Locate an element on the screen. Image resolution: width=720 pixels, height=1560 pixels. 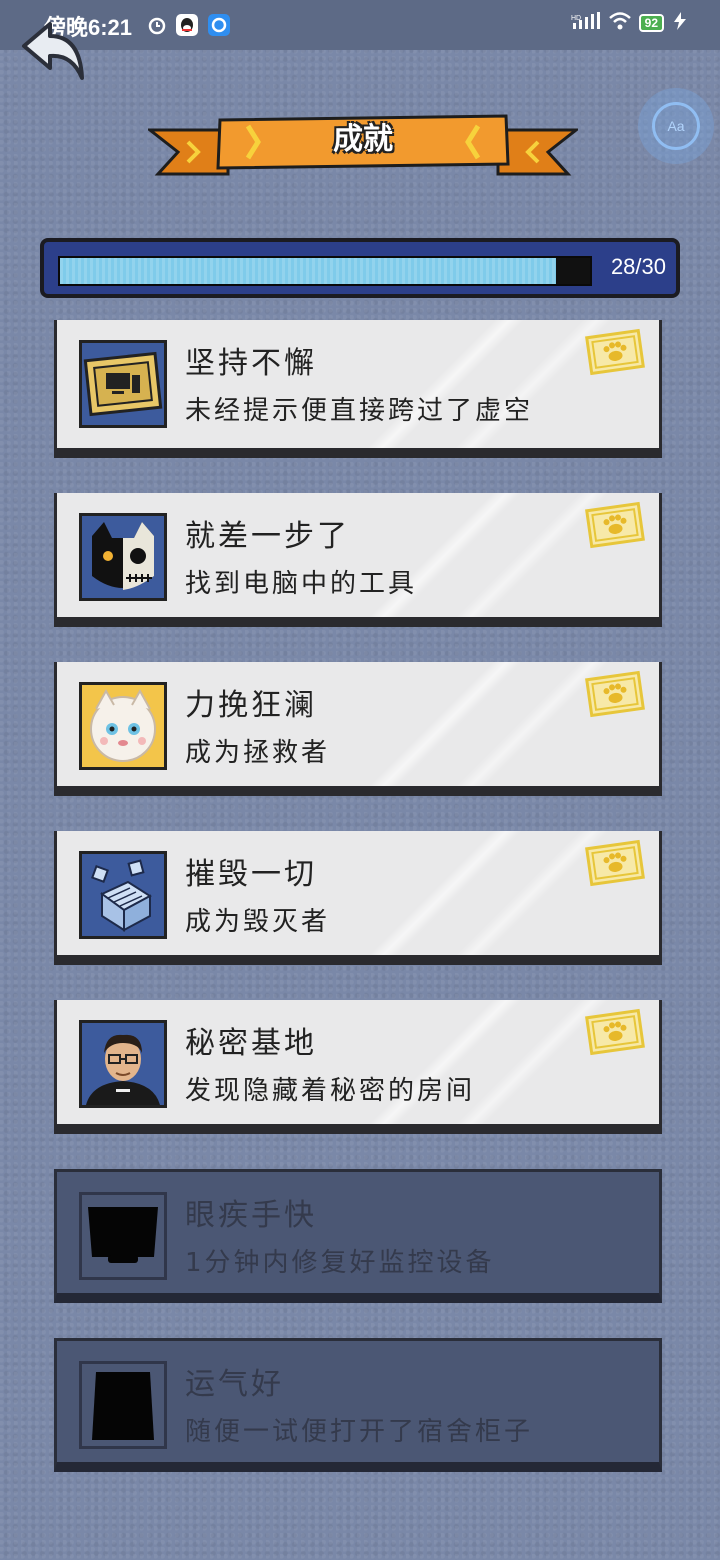
translate-icon: Aa is located at coordinates (676, 126).